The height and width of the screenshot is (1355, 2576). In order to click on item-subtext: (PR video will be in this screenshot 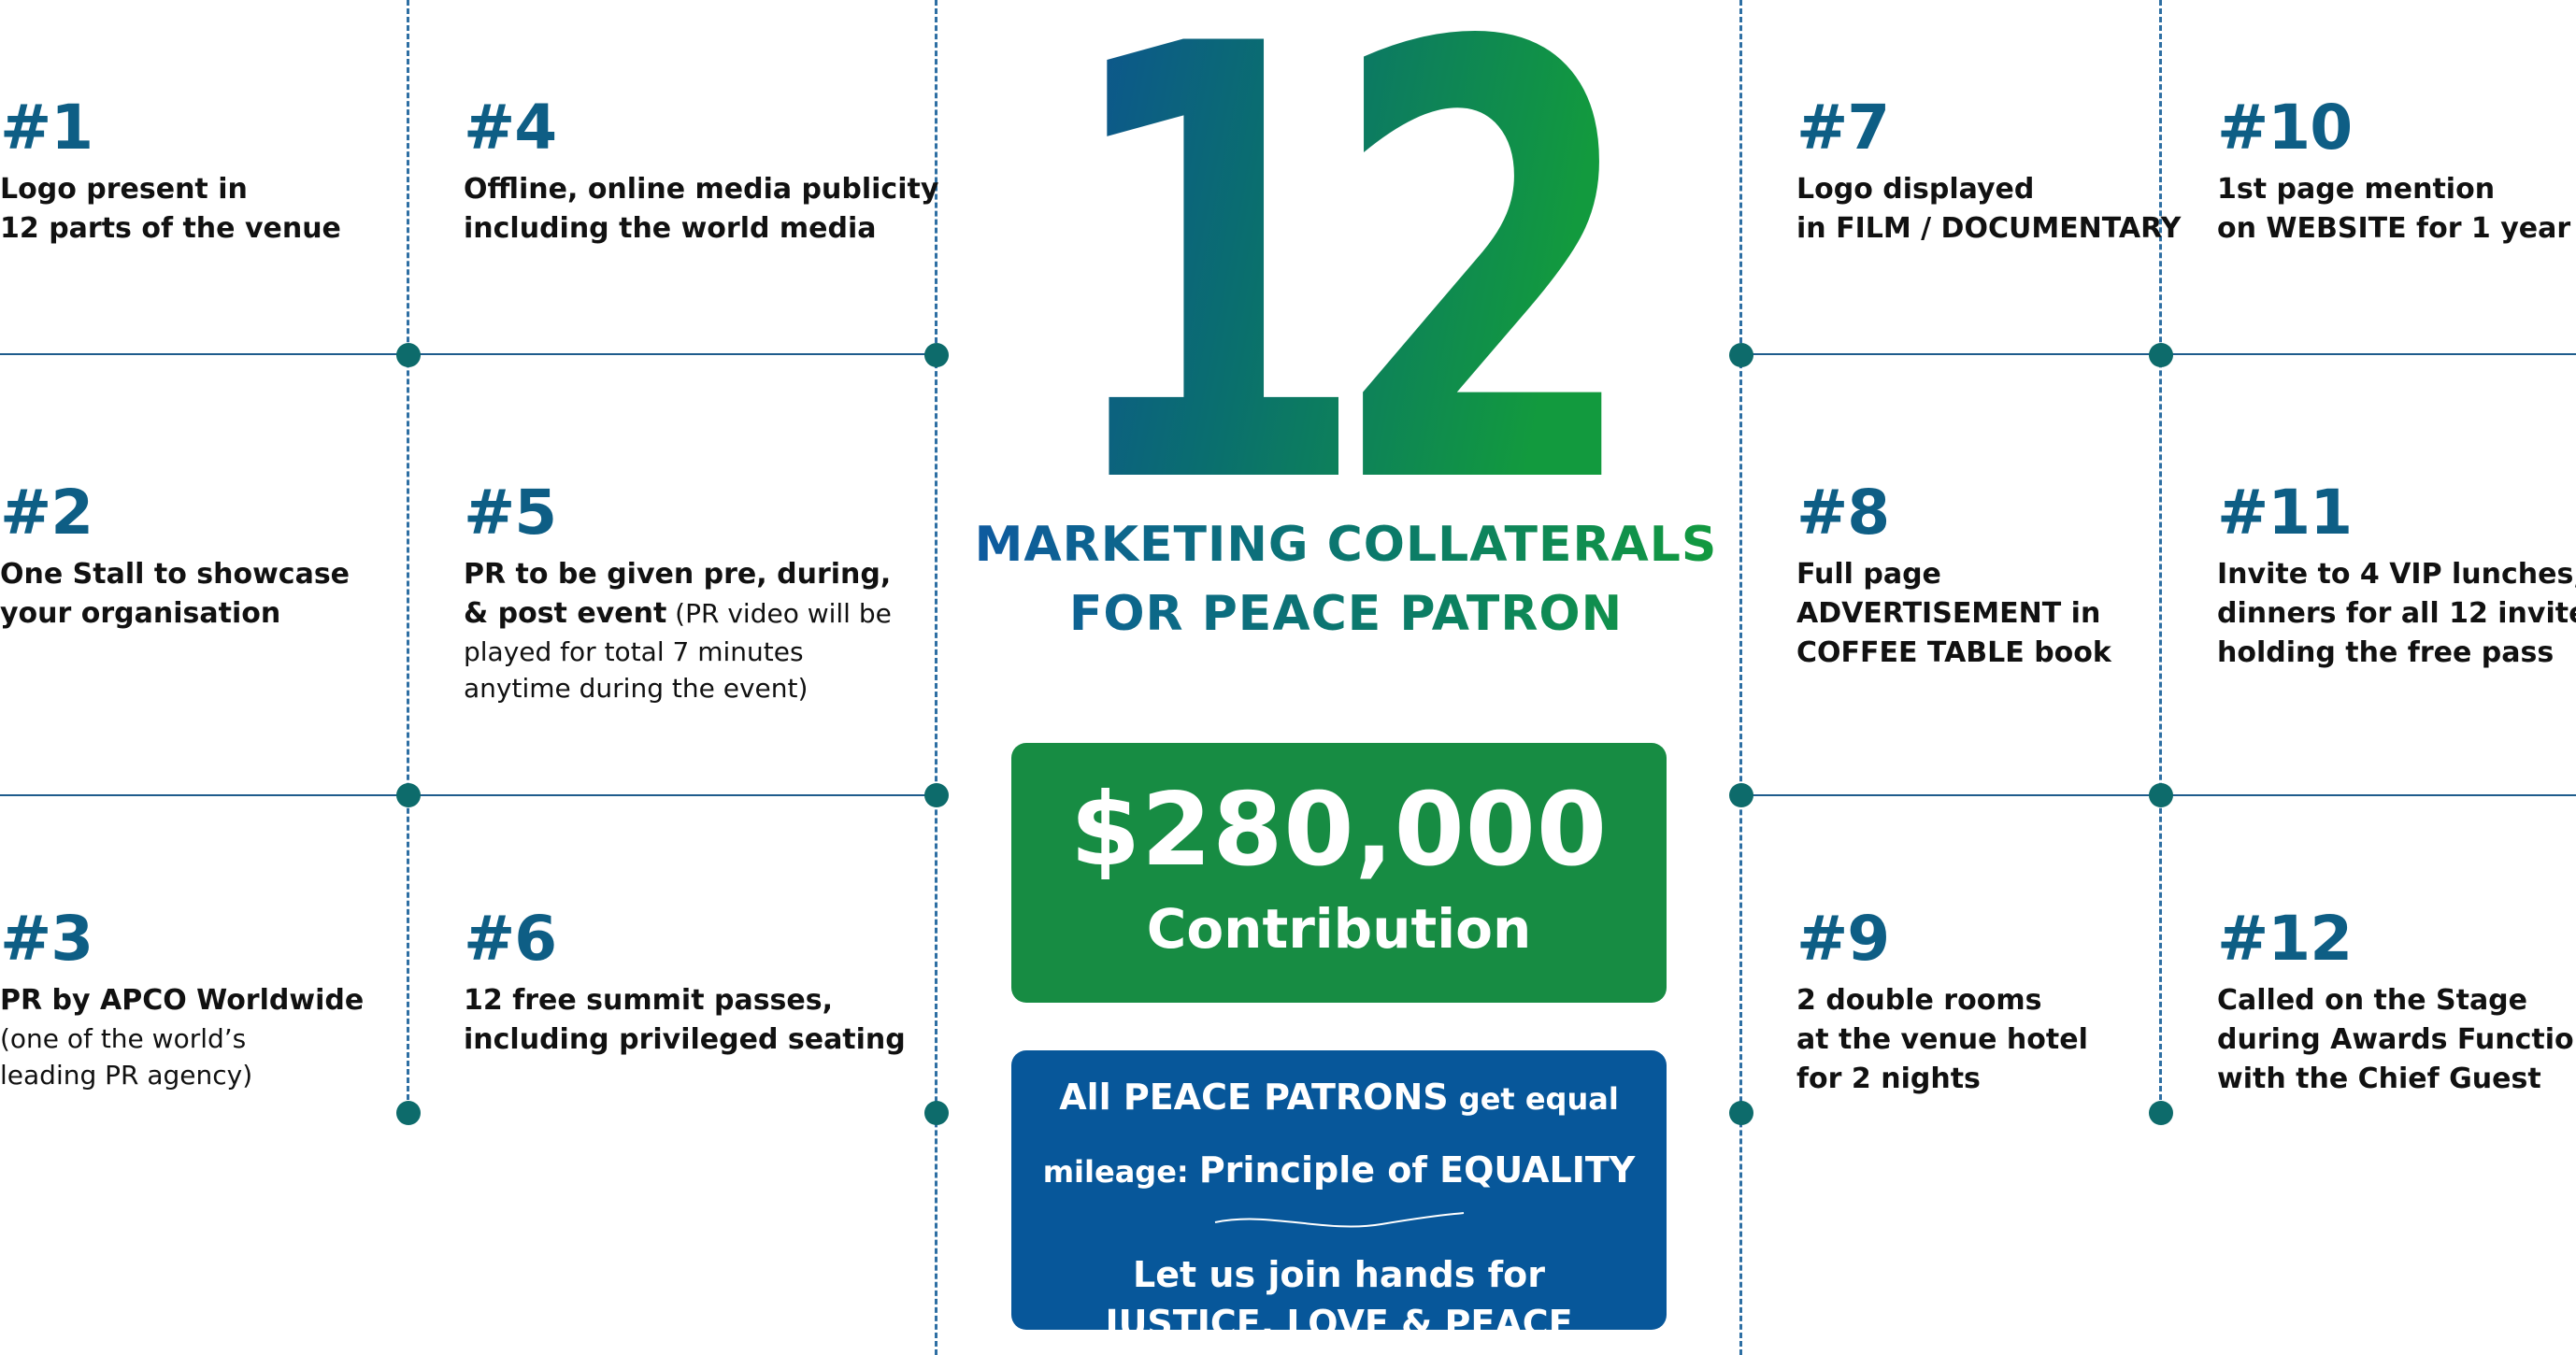, I will do `click(779, 613)`.